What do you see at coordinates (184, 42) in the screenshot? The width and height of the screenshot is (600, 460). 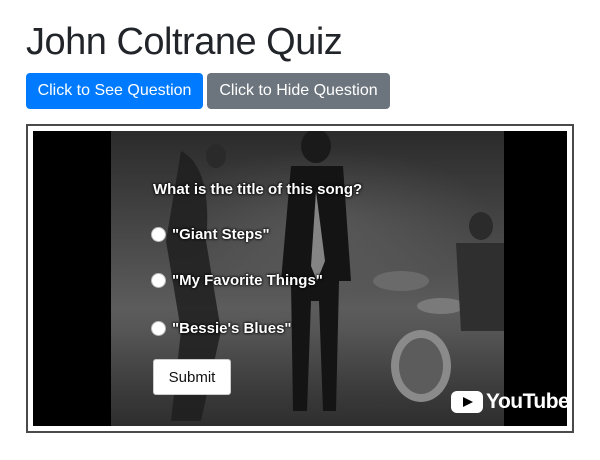 I see `page-title: John Coltrane Quiz` at bounding box center [184, 42].